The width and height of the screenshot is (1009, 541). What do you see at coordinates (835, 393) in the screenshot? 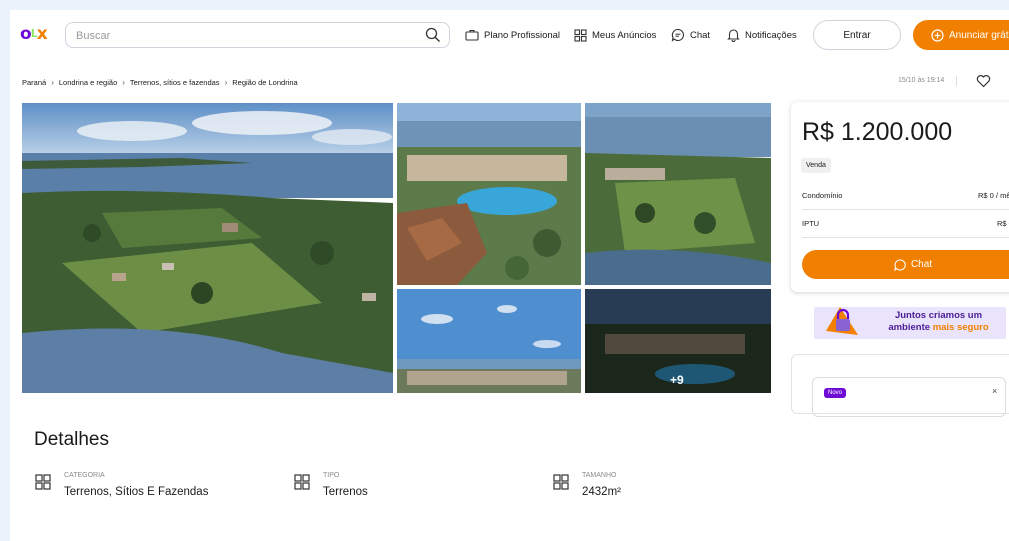
I see `novo-badge: Novo` at bounding box center [835, 393].